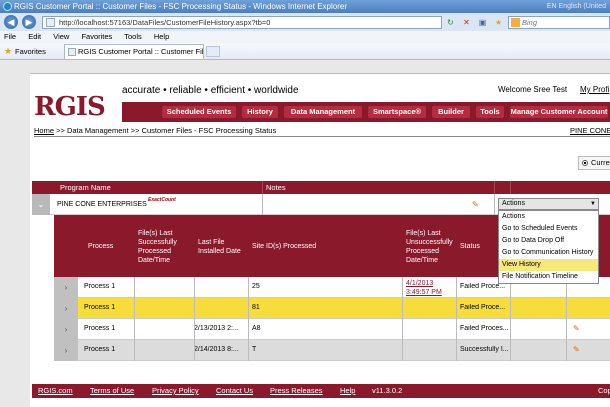  What do you see at coordinates (576, 6) in the screenshot?
I see `language-indicator: EN English (United` at bounding box center [576, 6].